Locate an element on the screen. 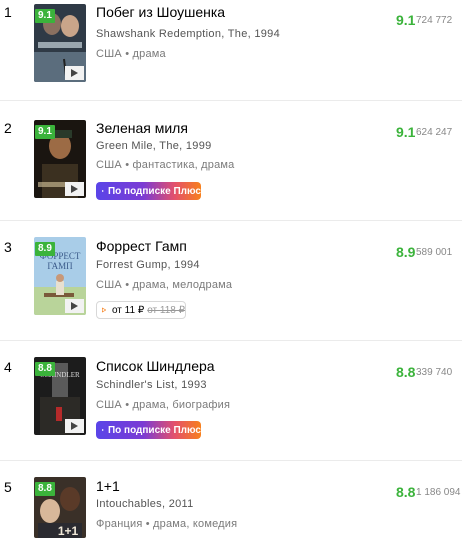 This screenshot has height=538, width=462. movie-rank: 2 is located at coordinates (8, 128).